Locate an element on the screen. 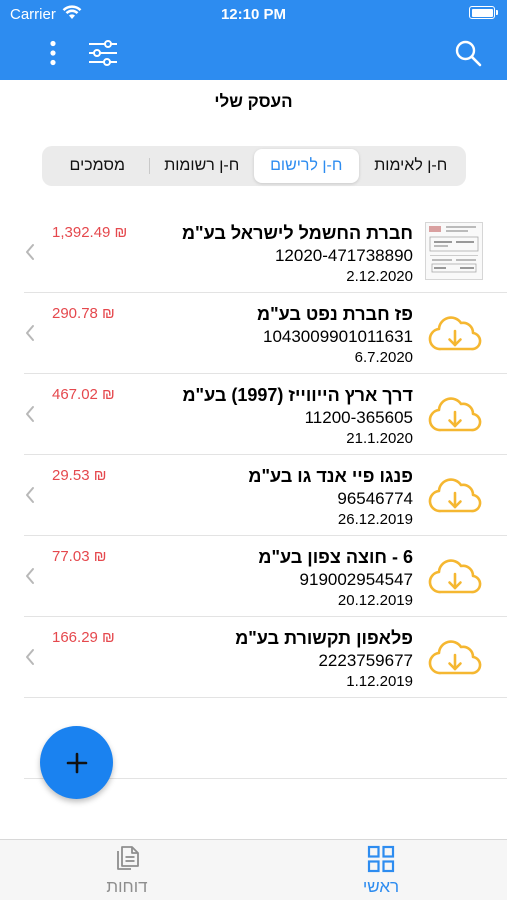 This screenshot has width=507, height=900. supplier-name: פלאפון תקשורת בע"מ is located at coordinates (324, 638).